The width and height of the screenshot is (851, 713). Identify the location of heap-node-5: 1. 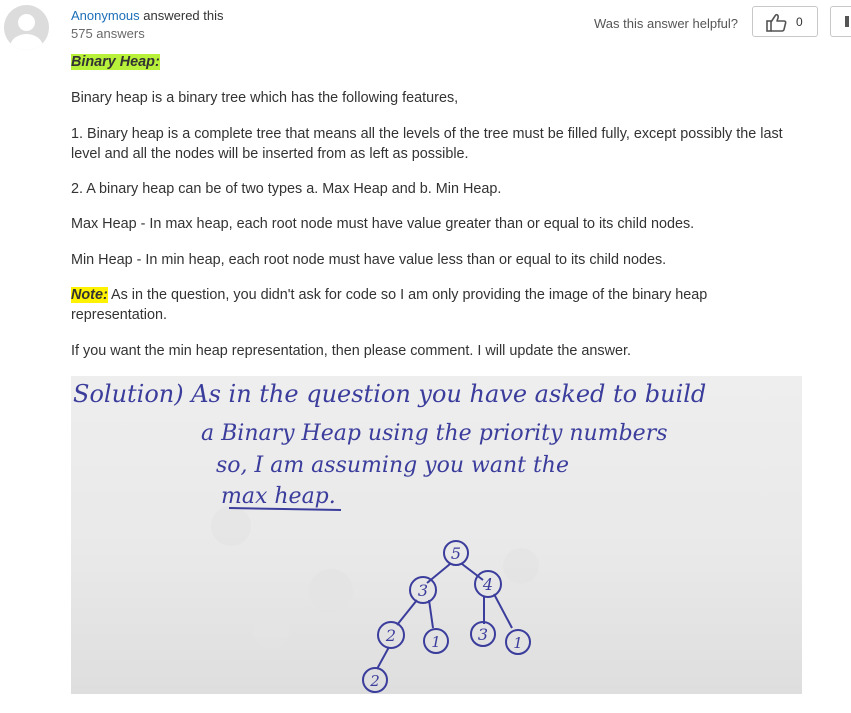
(436, 641).